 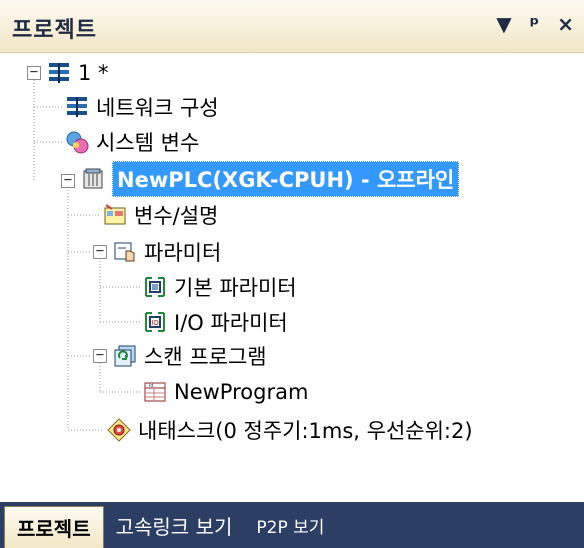 I want to click on panel-title: 프로젝트, so click(x=54, y=30).